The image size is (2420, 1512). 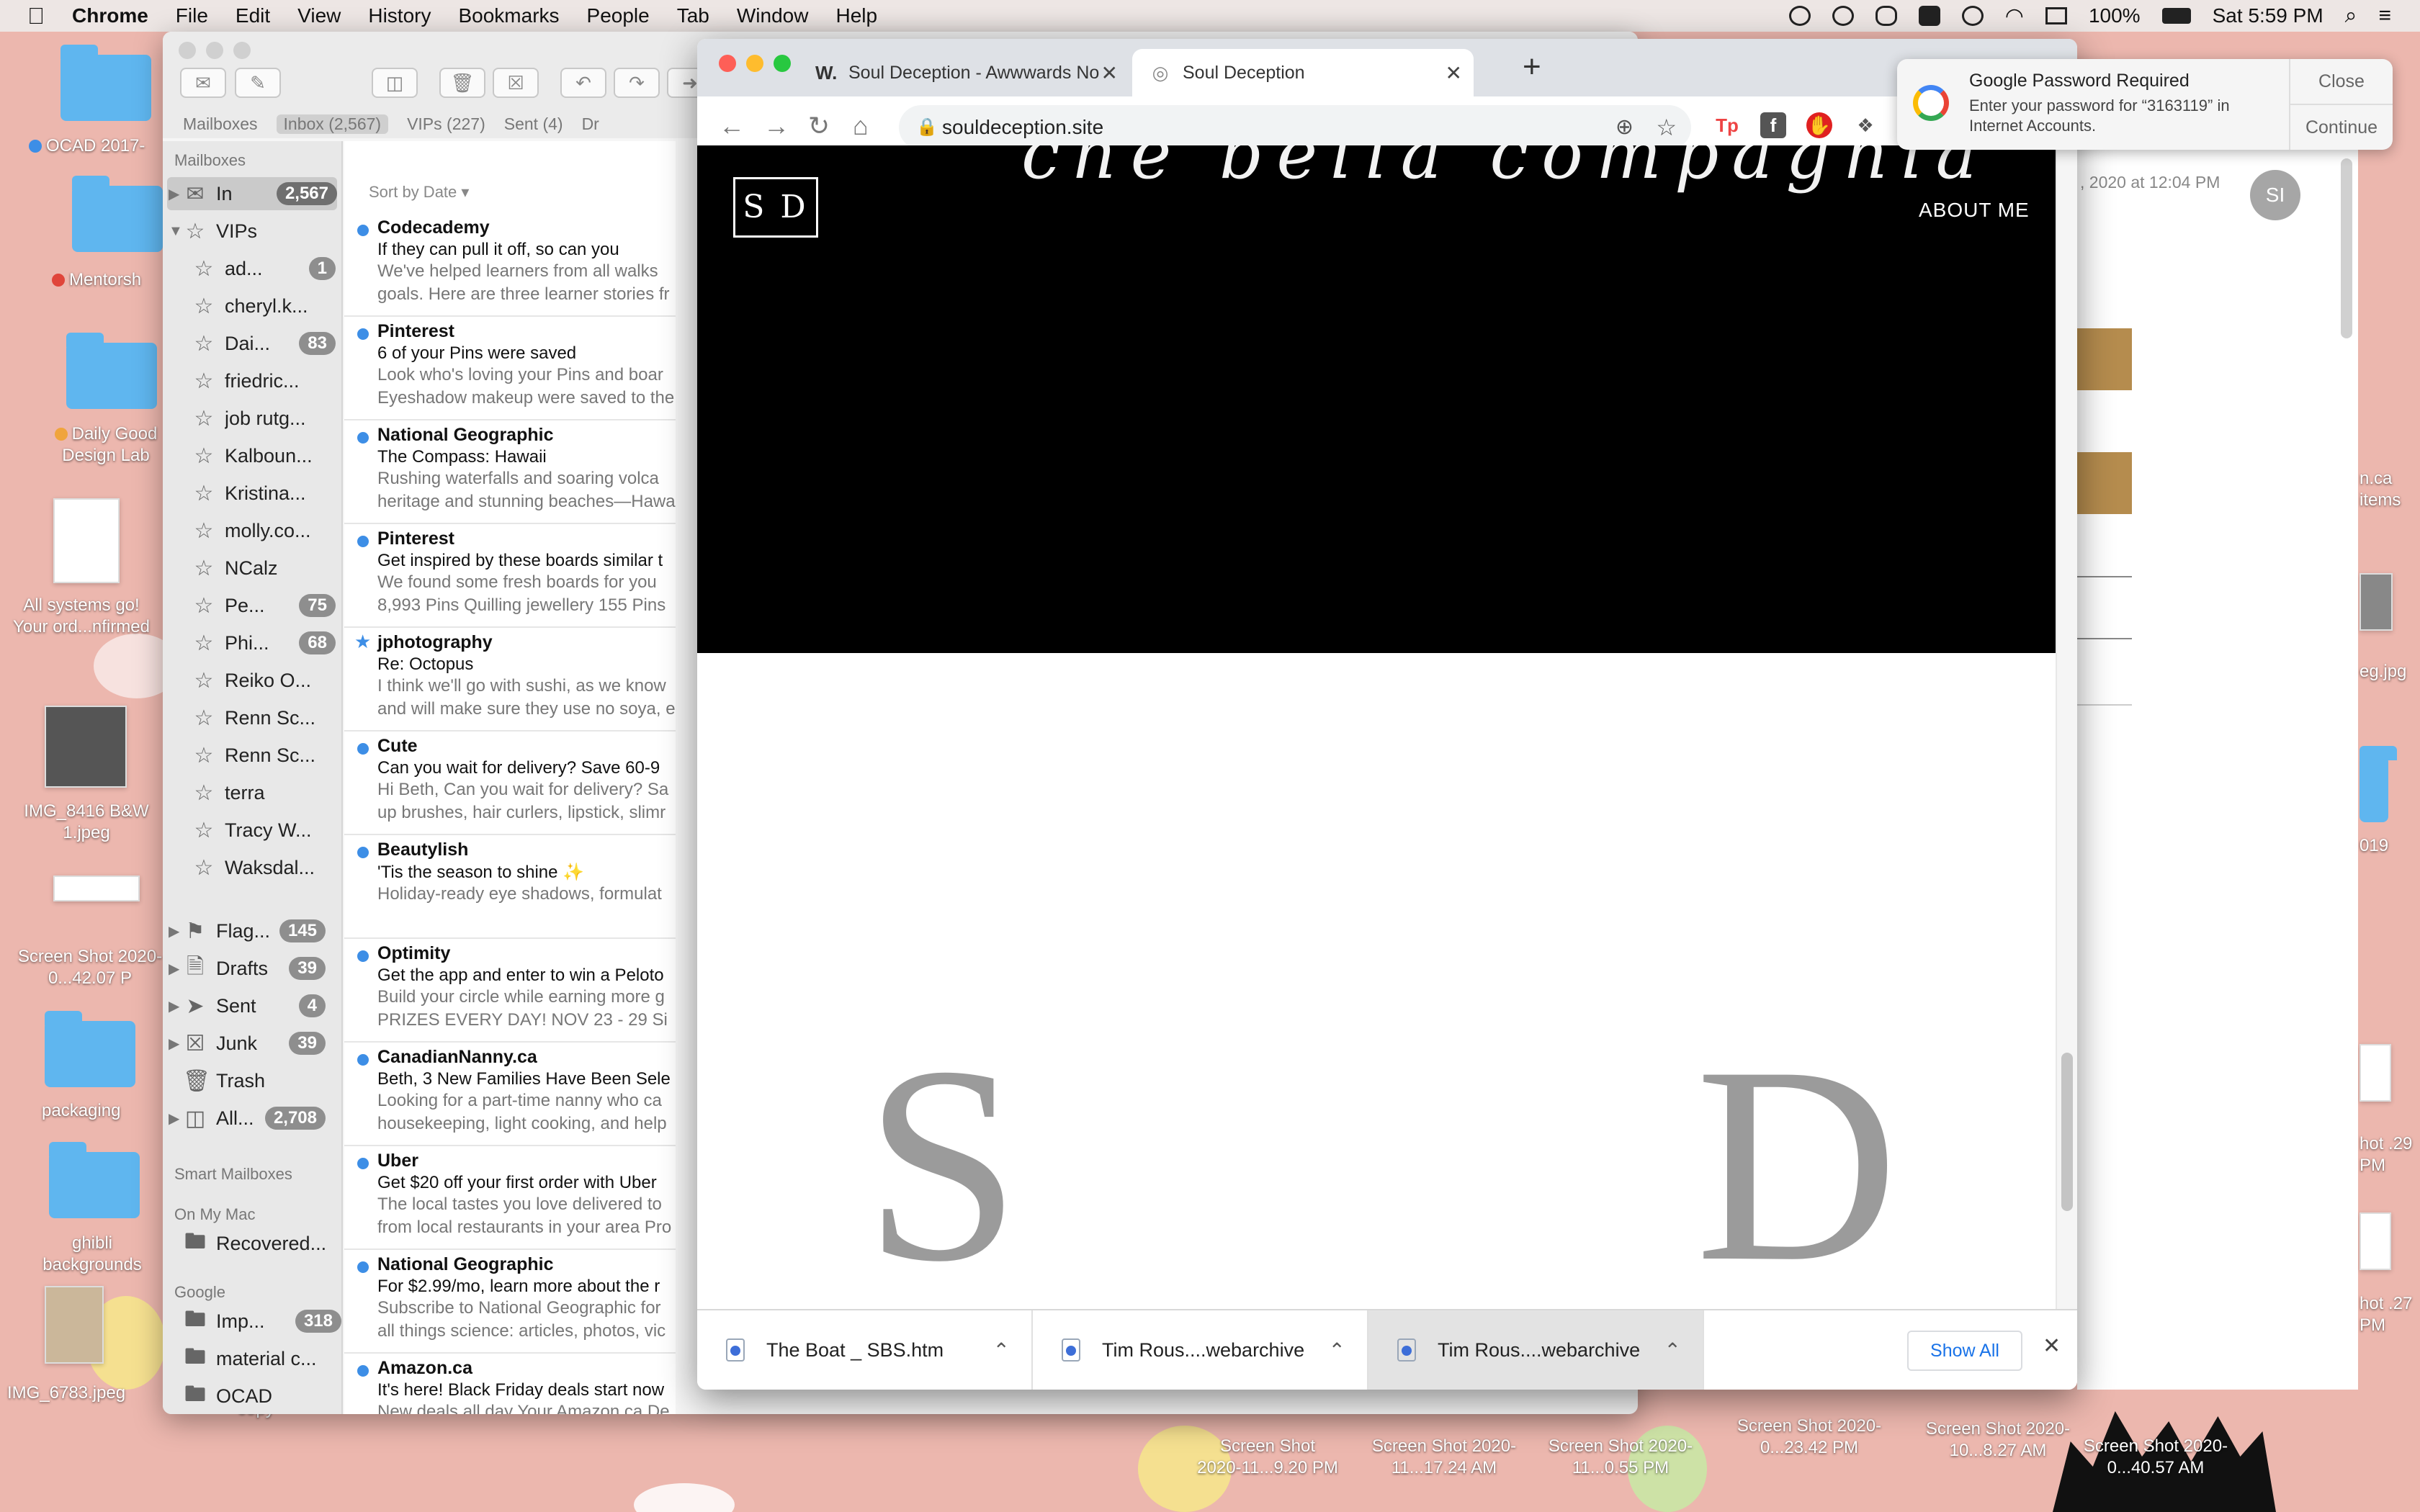 What do you see at coordinates (927, 127) in the screenshot?
I see `lock-icon: 🔒` at bounding box center [927, 127].